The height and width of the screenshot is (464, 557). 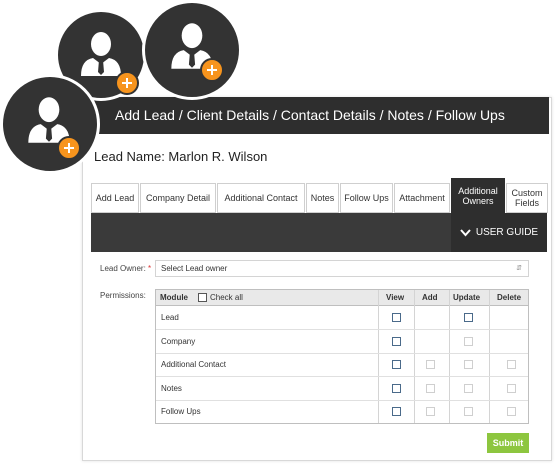 I want to click on permissions-label: Permissions:, so click(x=123, y=295).